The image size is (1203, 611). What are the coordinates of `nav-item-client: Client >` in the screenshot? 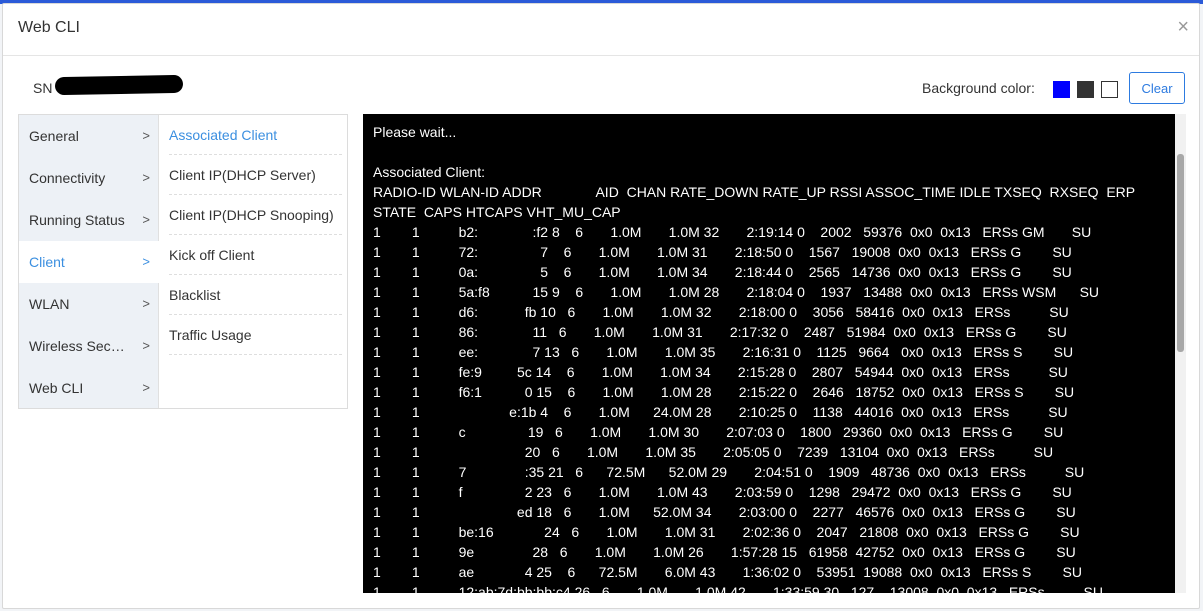 It's located at (89, 262).